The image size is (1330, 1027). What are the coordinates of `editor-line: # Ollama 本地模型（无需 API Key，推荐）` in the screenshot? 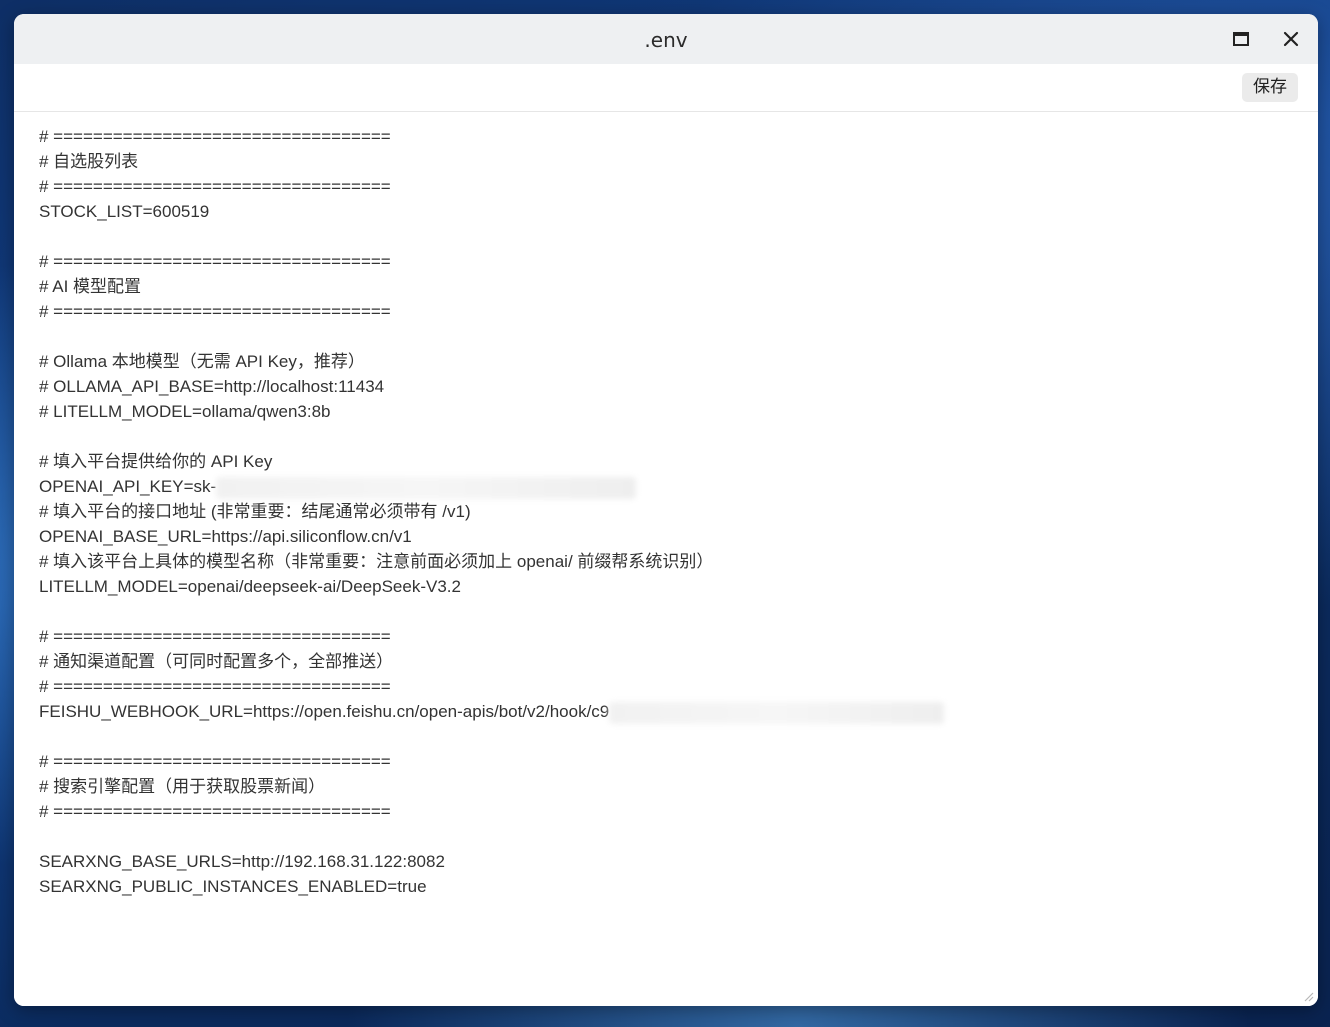 It's located at (202, 361).